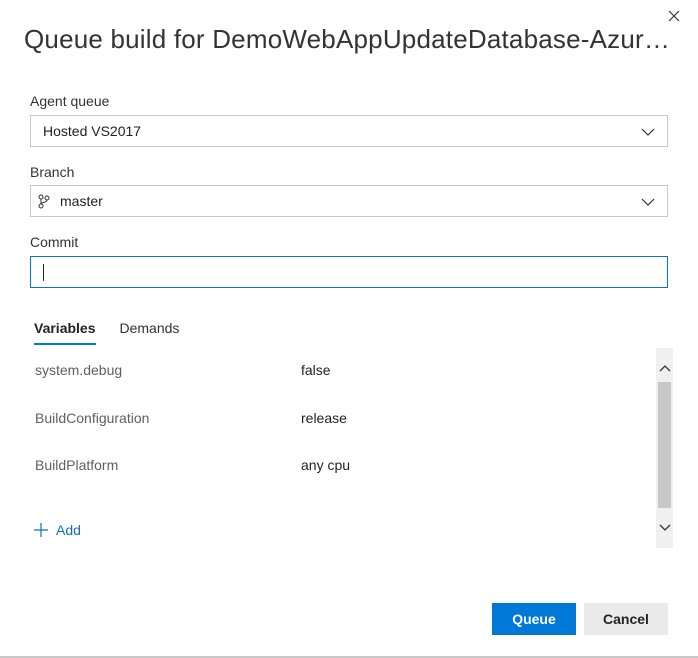 This screenshot has height=658, width=698. I want to click on plus-icon, so click(41, 530).